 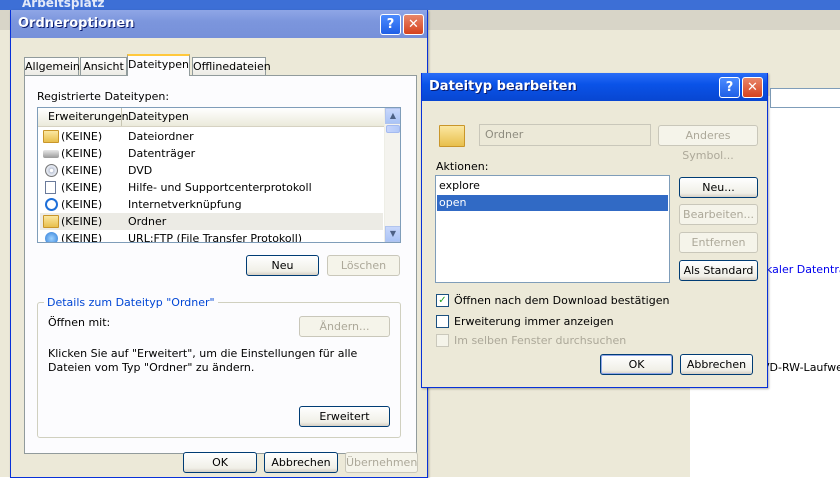 What do you see at coordinates (253, 117) in the screenshot?
I see `column-header-types: Dateitypen` at bounding box center [253, 117].